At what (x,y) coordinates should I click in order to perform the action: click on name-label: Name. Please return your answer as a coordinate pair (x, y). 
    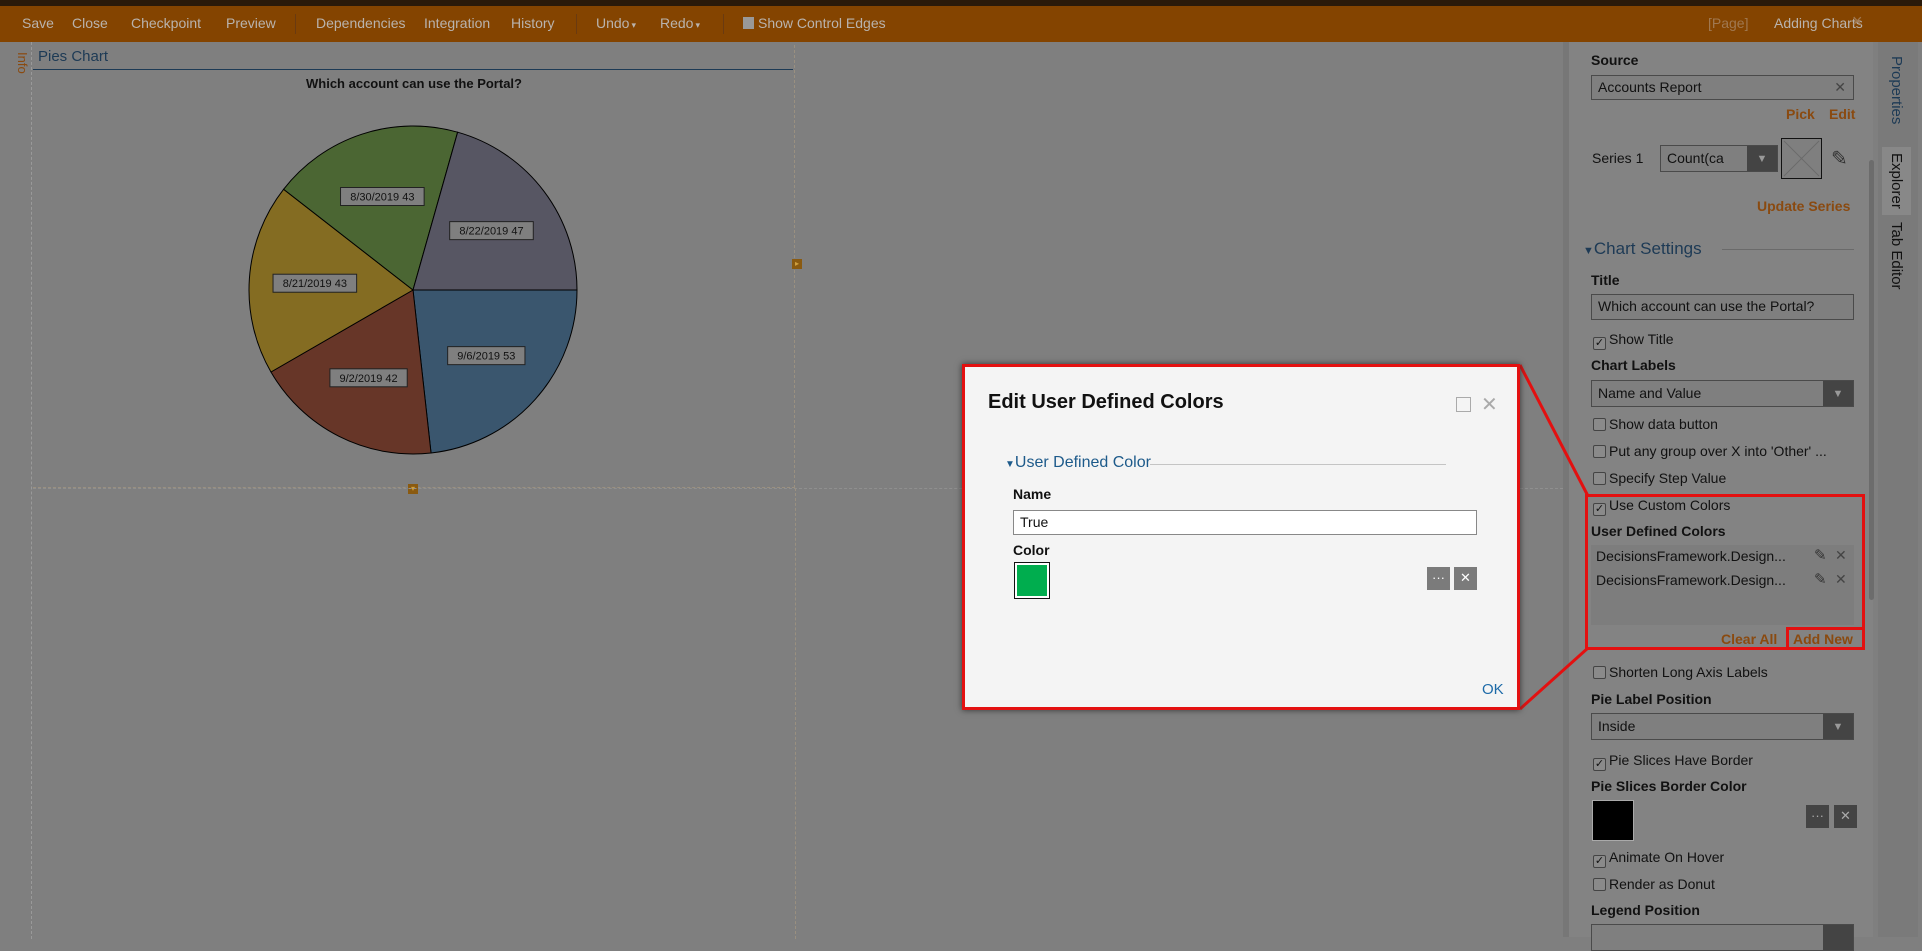
    Looking at the image, I should click on (1032, 494).